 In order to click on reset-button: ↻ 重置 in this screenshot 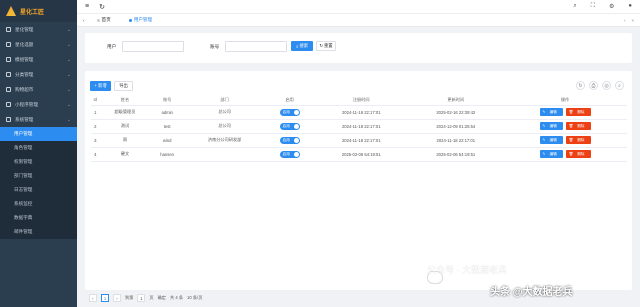, I will do `click(326, 46)`.